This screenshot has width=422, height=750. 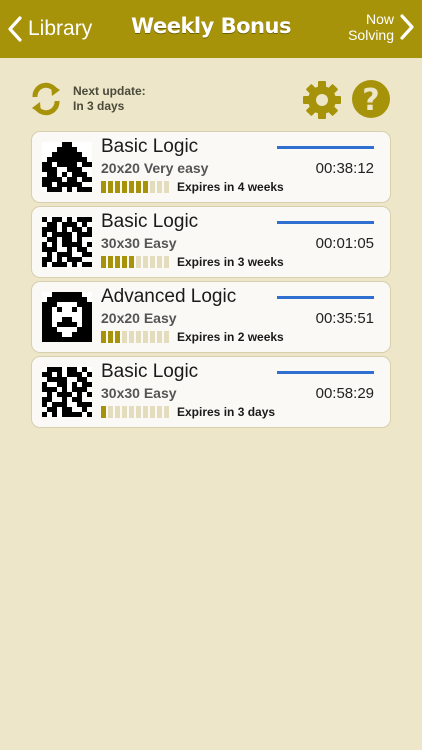 What do you see at coordinates (46, 99) in the screenshot?
I see `refresh-icon` at bounding box center [46, 99].